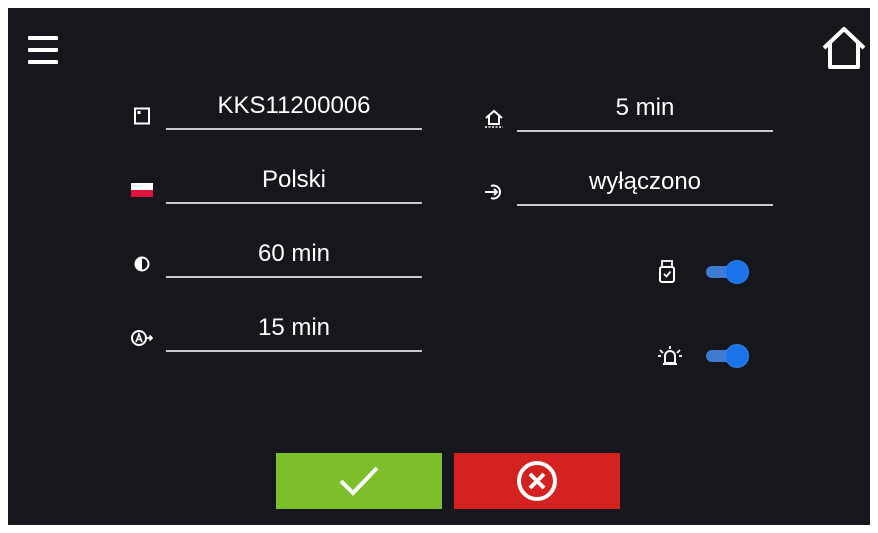 This screenshot has height=533, width=878. What do you see at coordinates (142, 190) in the screenshot?
I see `language-flag-icon` at bounding box center [142, 190].